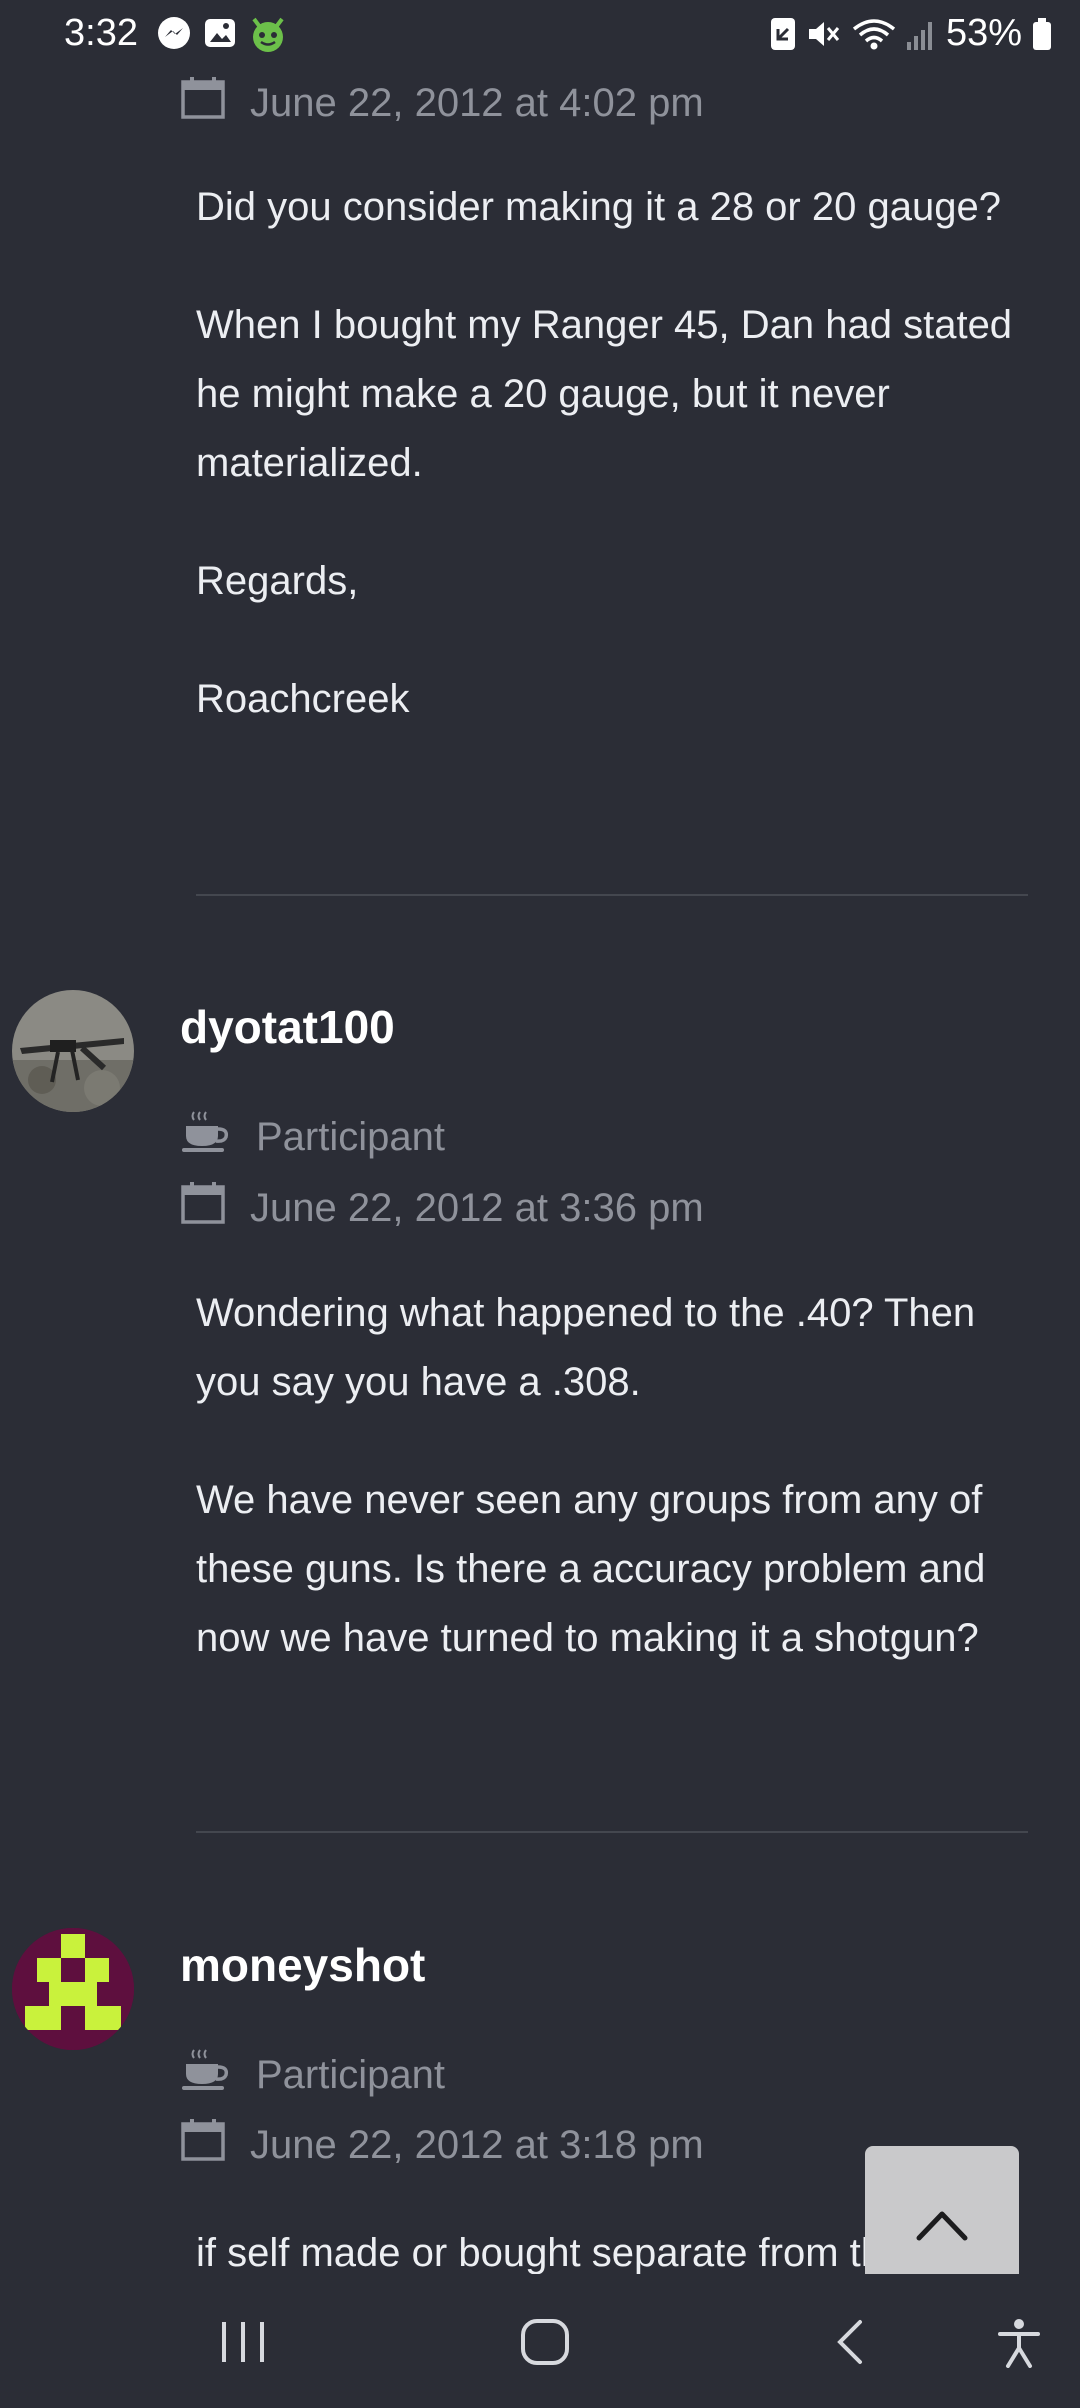 This screenshot has height=2408, width=1080. I want to click on status-time: 3:32, so click(101, 33).